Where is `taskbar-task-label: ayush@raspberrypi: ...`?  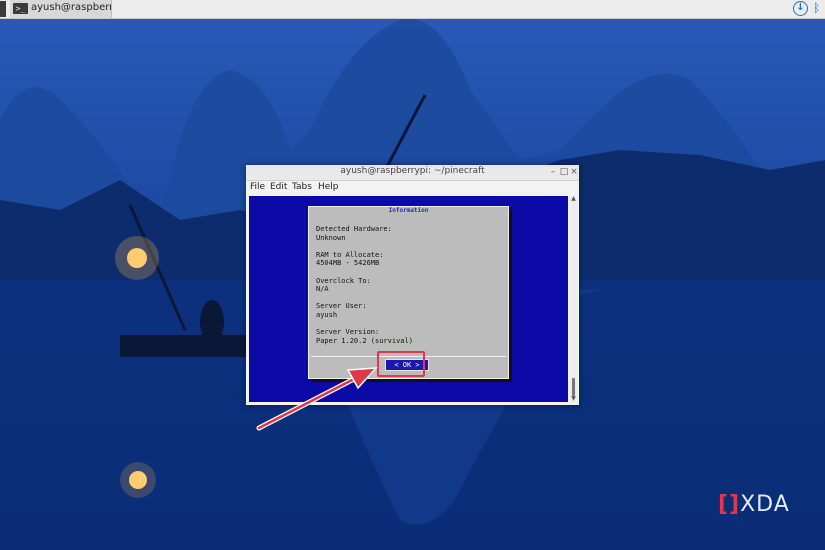 taskbar-task-label: ayush@raspberrypi: ... is located at coordinates (71, 7).